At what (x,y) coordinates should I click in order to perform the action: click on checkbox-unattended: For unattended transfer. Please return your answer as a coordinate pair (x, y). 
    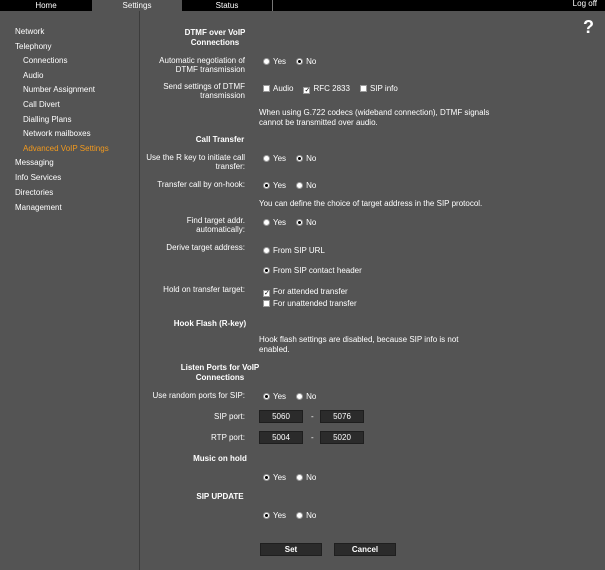
    Looking at the image, I should click on (310, 304).